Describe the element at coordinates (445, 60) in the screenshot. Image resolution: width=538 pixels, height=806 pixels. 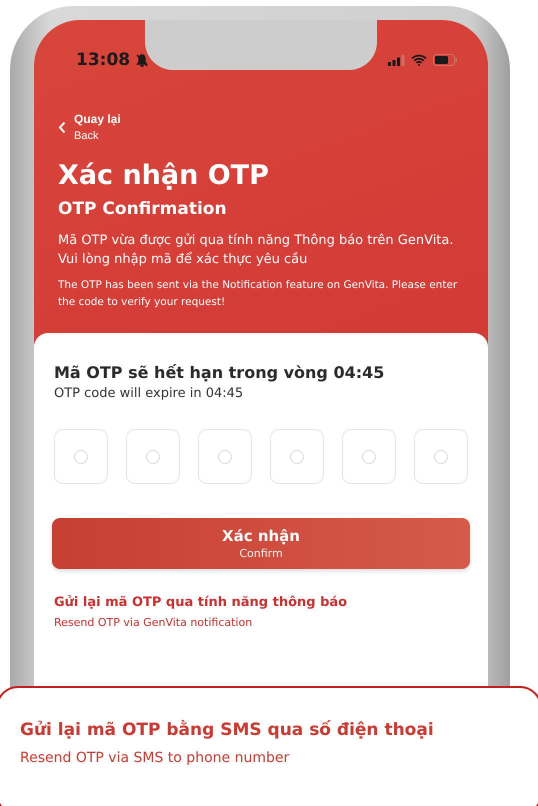
I see `battery-icon` at that location.